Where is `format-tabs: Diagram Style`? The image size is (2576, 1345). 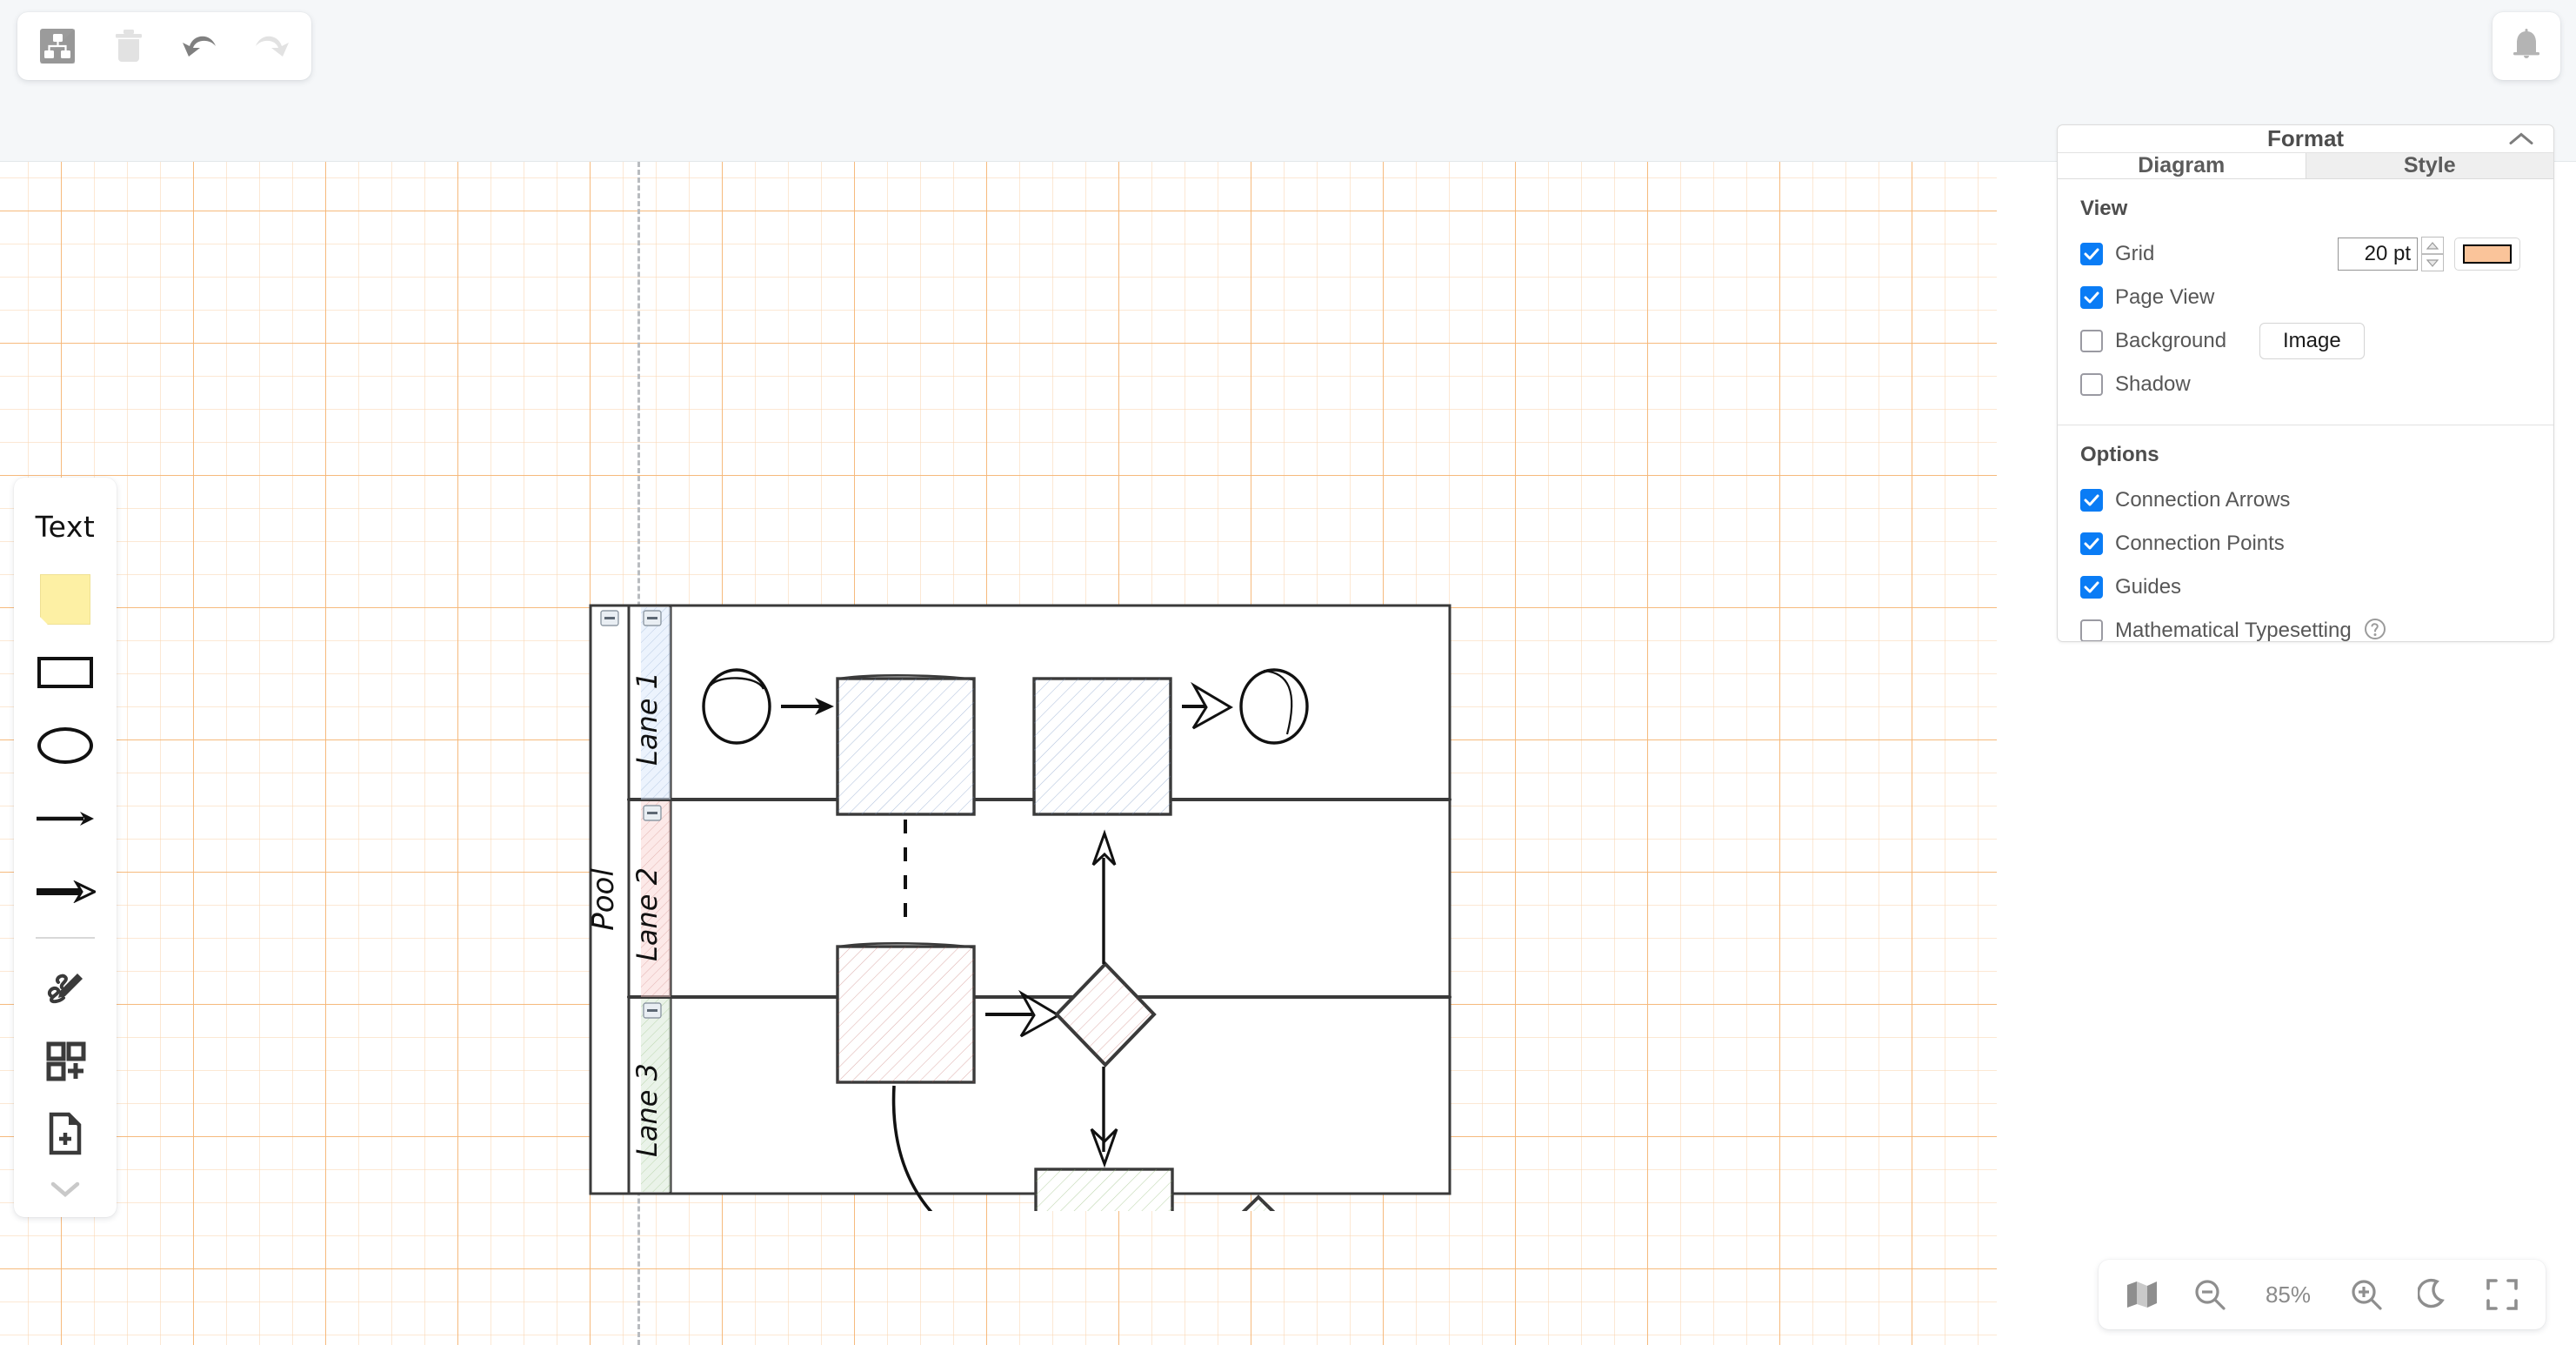 format-tabs: Diagram Style is located at coordinates (2305, 166).